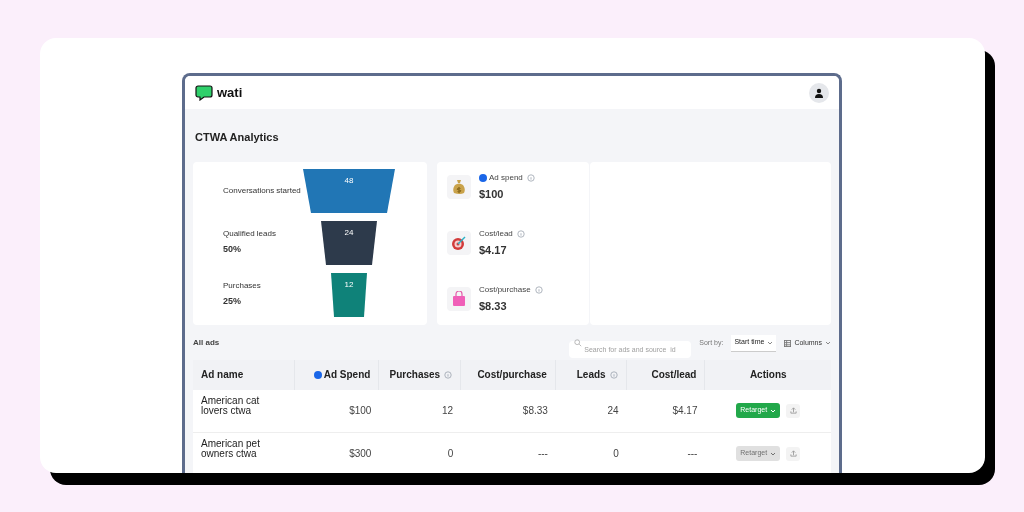 Image resolution: width=1024 pixels, height=512 pixels. Describe the element at coordinates (232, 301) in the screenshot. I see `funnel-percent: 25%` at that location.